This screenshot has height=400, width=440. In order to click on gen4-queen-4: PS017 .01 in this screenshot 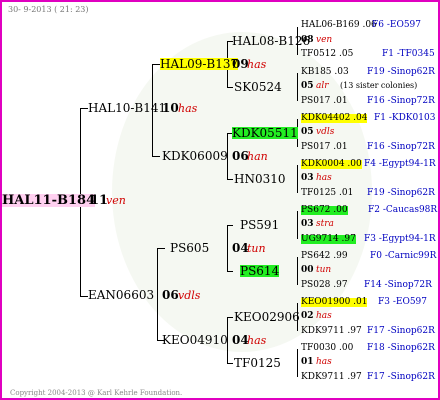, I will do `click(324, 101)`.